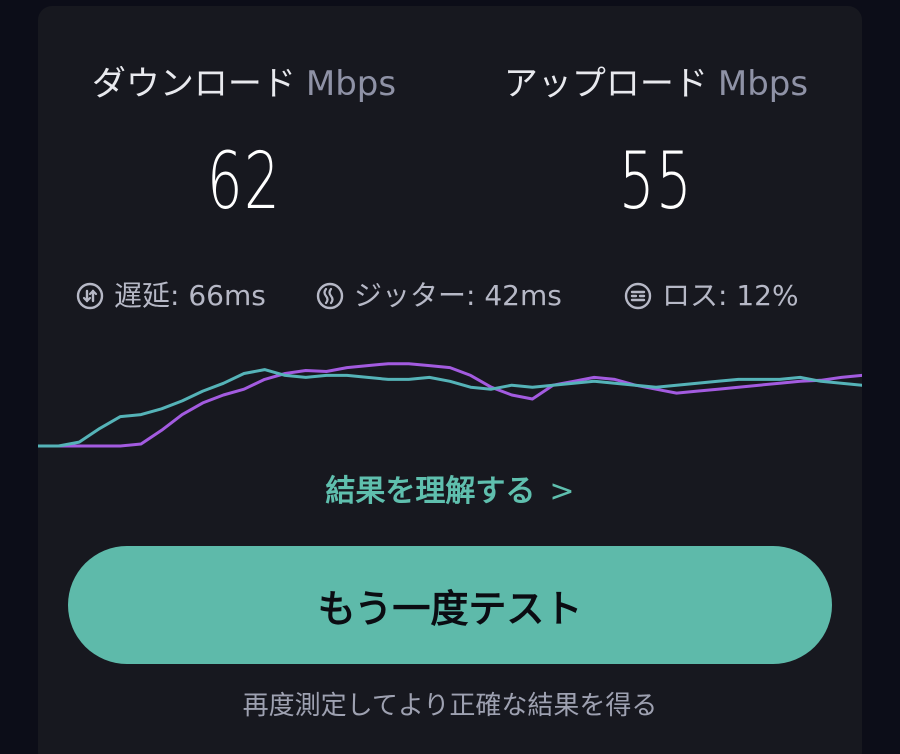  What do you see at coordinates (458, 295) in the screenshot?
I see `jitter-text: ジッター: 42ms` at bounding box center [458, 295].